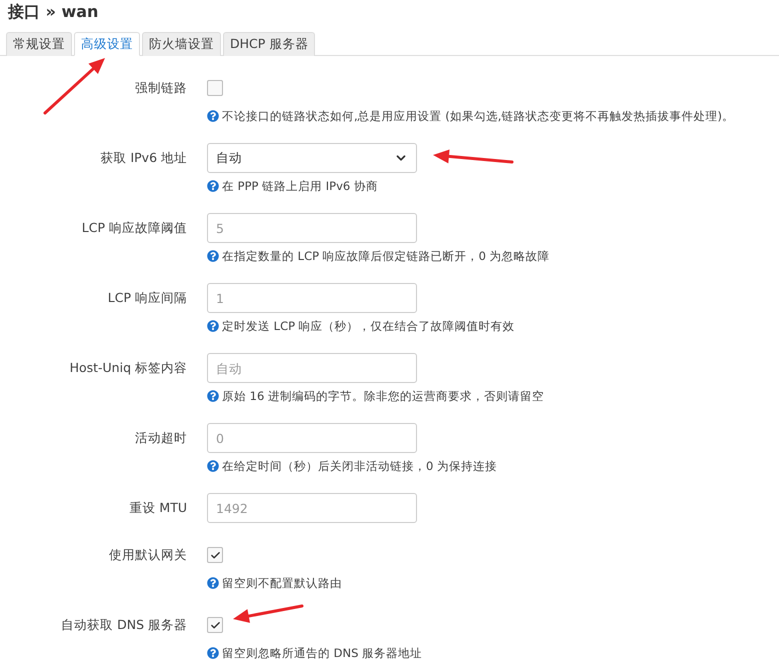 This screenshot has height=661, width=779. What do you see at coordinates (161, 438) in the screenshot?
I see `field-label: 活动超时` at bounding box center [161, 438].